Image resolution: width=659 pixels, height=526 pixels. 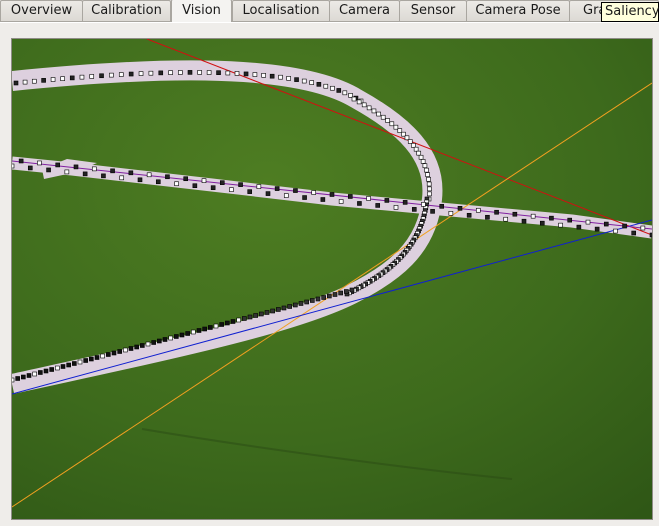 What do you see at coordinates (433, 10) in the screenshot?
I see `tab-sensor: Sensor` at bounding box center [433, 10].